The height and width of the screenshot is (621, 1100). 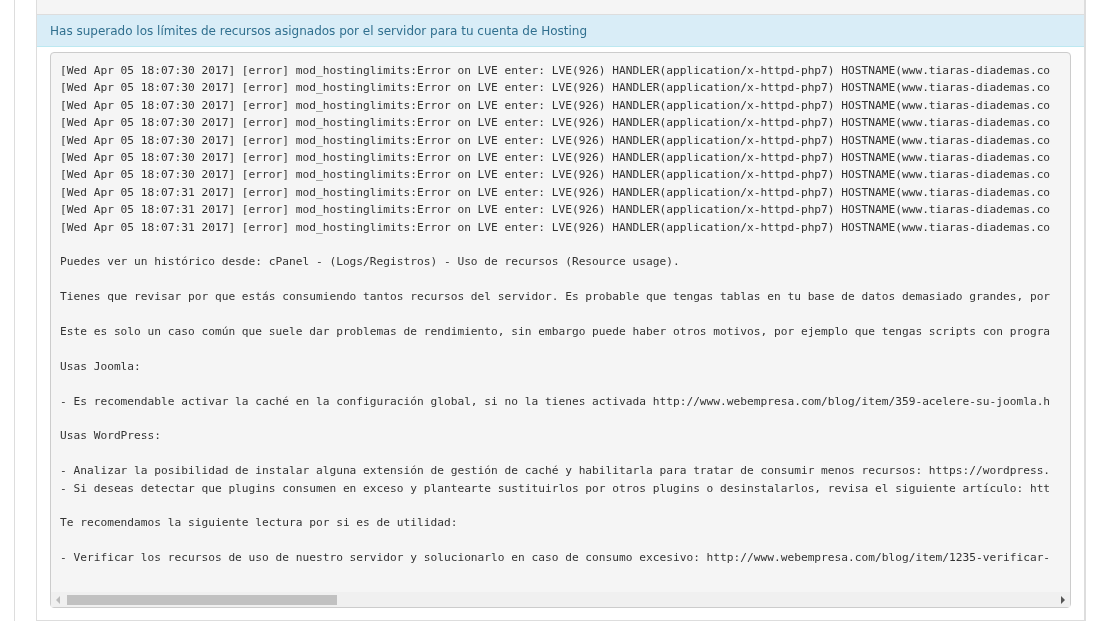 What do you see at coordinates (555, 297) in the screenshot?
I see `text-line: Tienes que revisar por que estás consumiendo tantos recursos del servidor. Es probable que tengas tablas en tu base de datos demasiado grandes, por` at bounding box center [555, 297].